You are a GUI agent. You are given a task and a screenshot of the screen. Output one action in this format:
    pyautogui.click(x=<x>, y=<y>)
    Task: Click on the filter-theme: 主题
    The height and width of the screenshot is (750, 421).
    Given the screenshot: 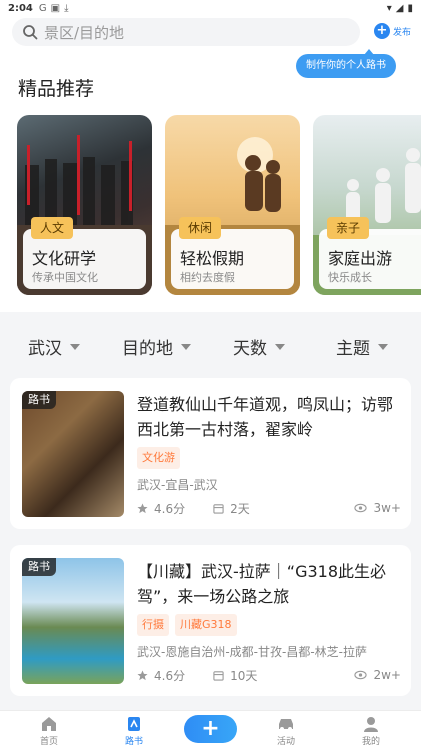 What is the action you would take?
    pyautogui.click(x=362, y=346)
    